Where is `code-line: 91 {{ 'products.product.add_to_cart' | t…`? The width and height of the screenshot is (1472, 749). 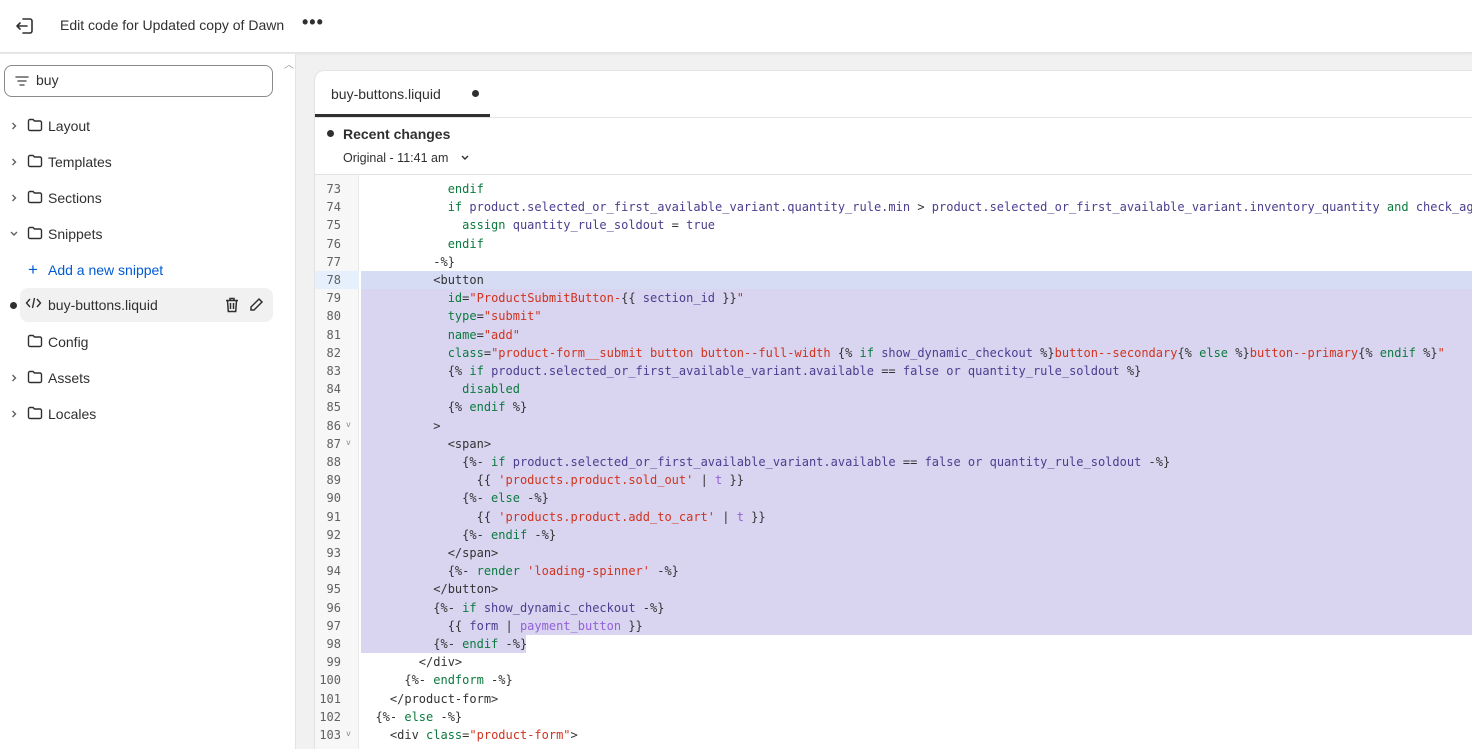
code-line: 91 {{ 'products.product.add_to_cart' | t… is located at coordinates (893, 517).